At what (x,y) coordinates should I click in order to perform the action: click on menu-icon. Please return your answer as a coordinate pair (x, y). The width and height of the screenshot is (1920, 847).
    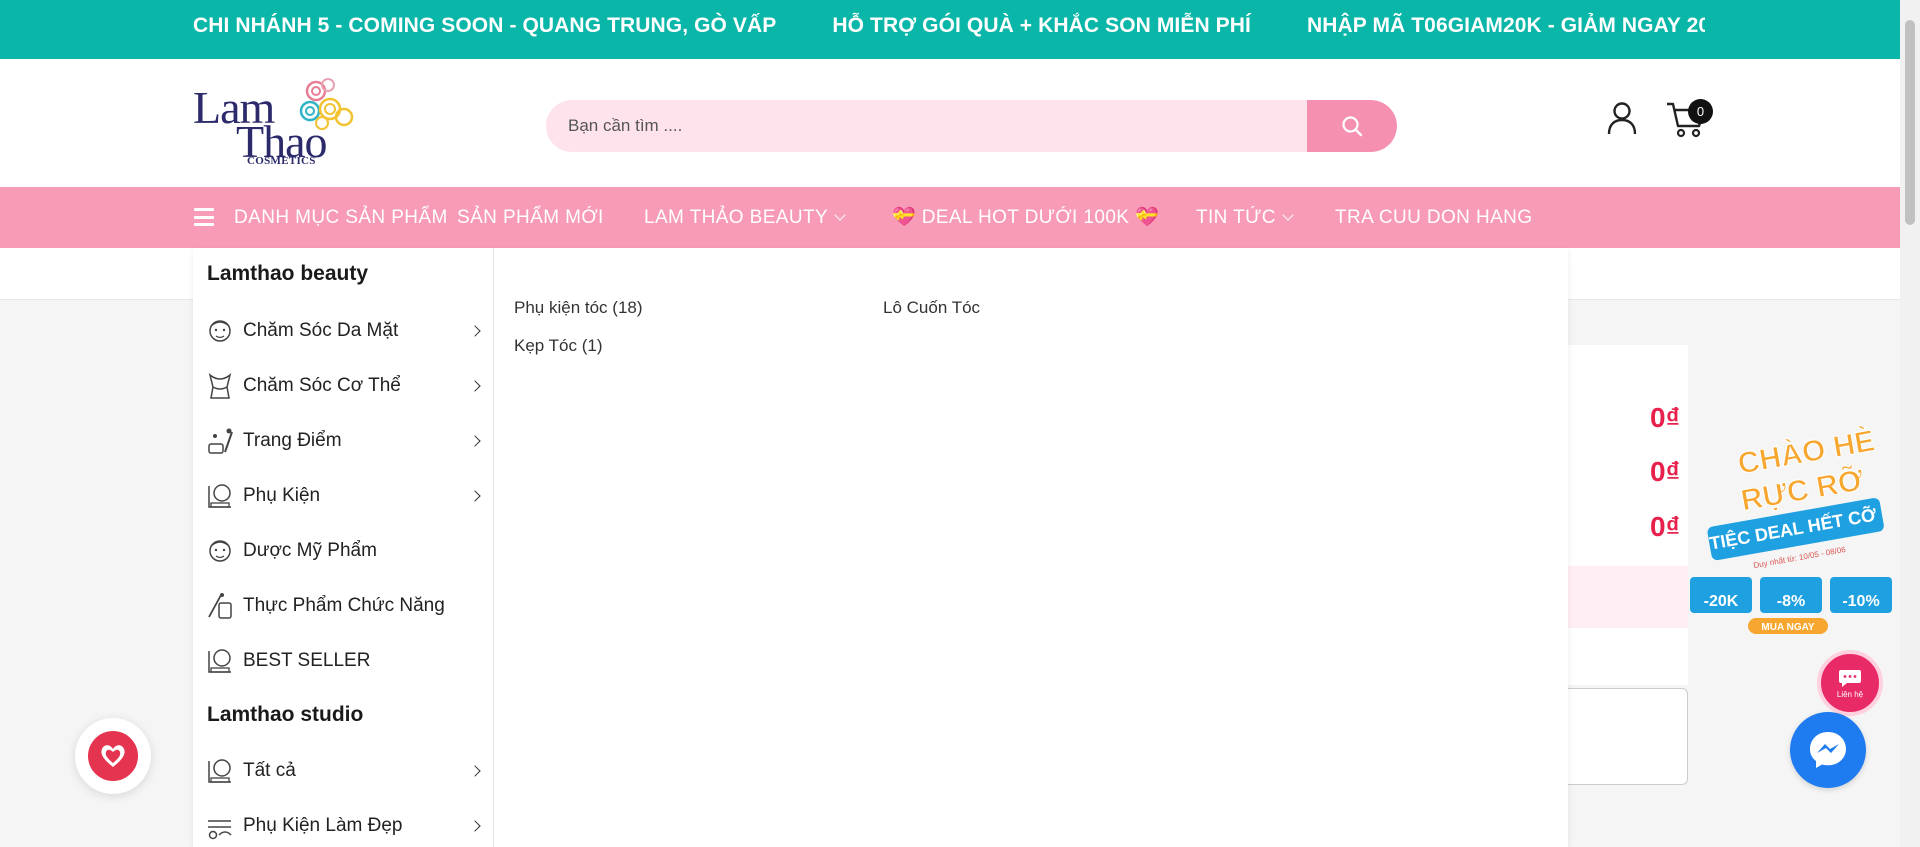
    Looking at the image, I should click on (204, 217).